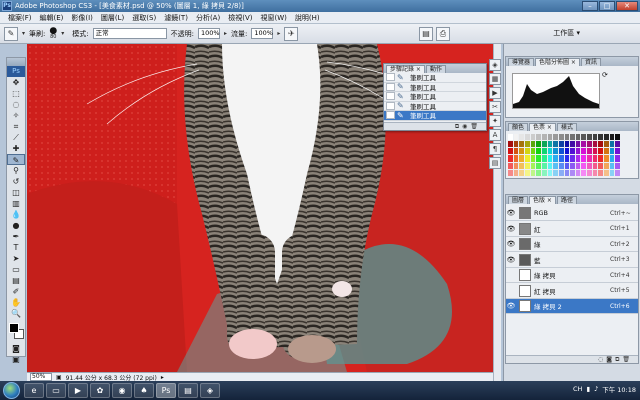 The height and width of the screenshot is (400, 640). What do you see at coordinates (16, 159) in the screenshot?
I see `brush-tool-icon: ✎` at bounding box center [16, 159].